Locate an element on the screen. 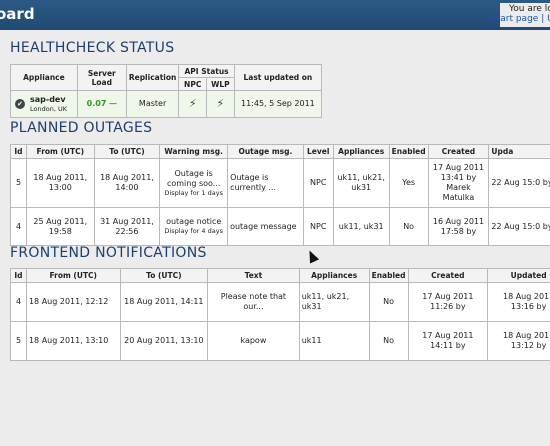 Image resolution: width=550 pixels, height=446 pixels. npc-status-cell: ⚡ is located at coordinates (193, 104).